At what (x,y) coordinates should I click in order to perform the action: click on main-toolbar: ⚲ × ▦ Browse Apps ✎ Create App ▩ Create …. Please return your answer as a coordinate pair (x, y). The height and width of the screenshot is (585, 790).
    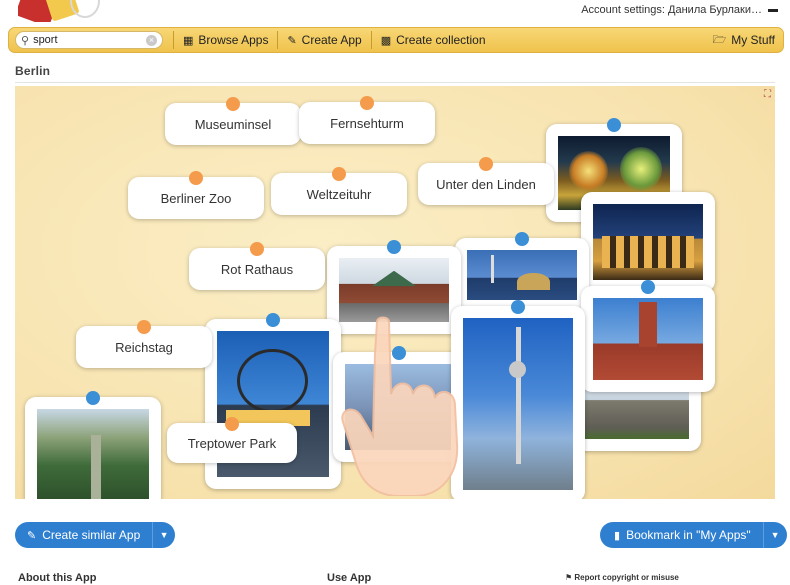
    Looking at the image, I should click on (396, 40).